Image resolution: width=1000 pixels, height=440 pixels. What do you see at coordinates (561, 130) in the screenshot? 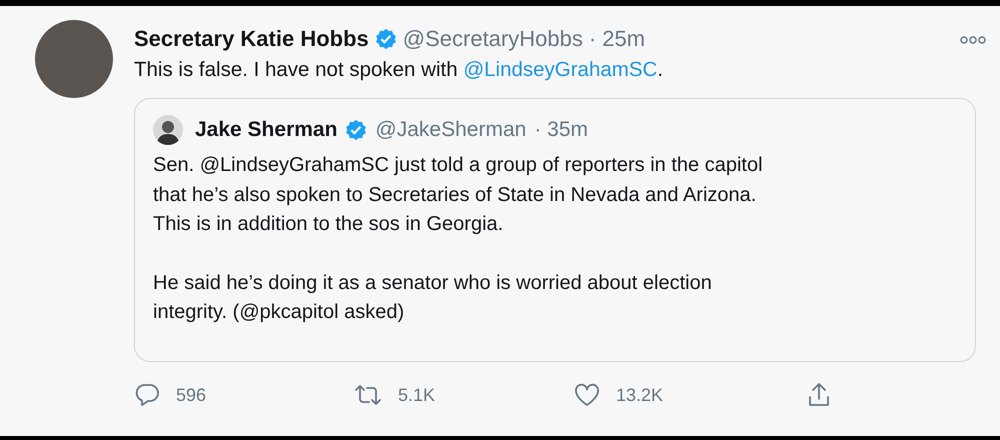
I see `quoted-tweet-time: · 35m` at bounding box center [561, 130].